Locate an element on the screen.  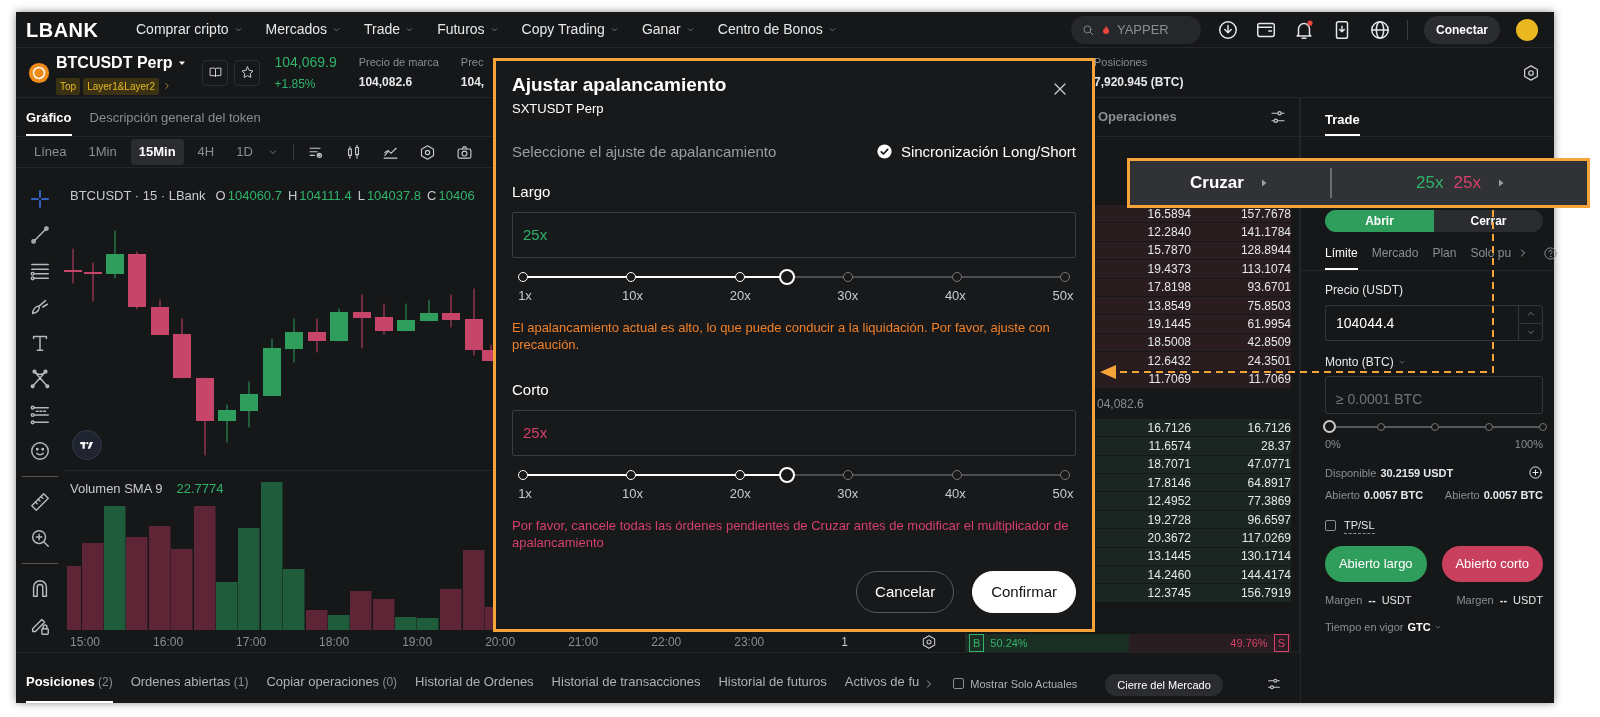
order-total: 96.6597 is located at coordinates (1268, 520).